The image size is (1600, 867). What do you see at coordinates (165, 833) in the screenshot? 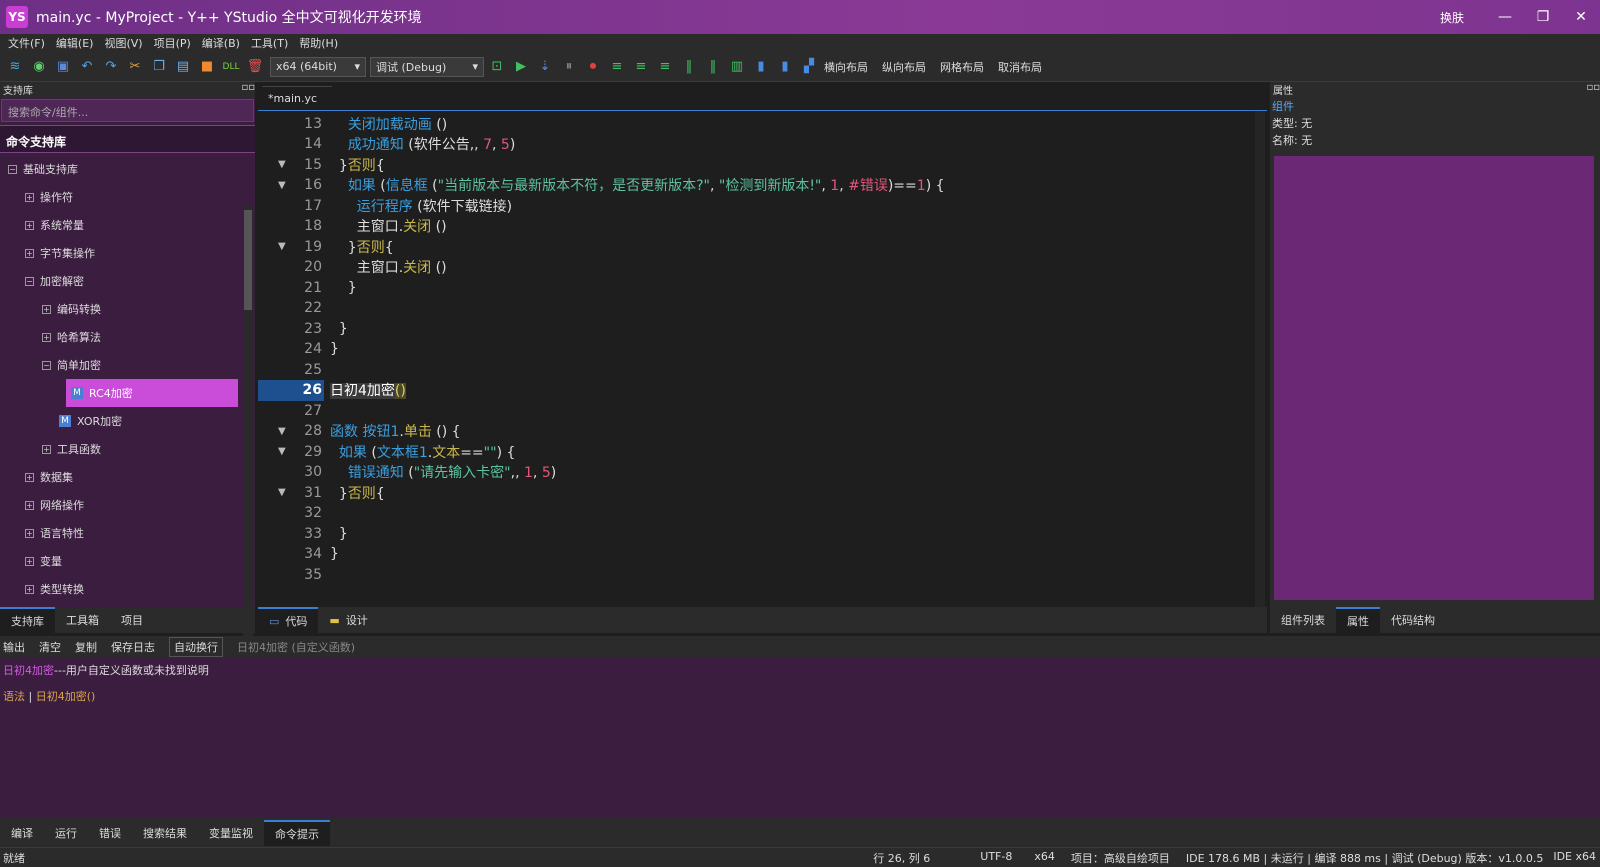
I see `tab-search-results: 搜索结果` at bounding box center [165, 833].